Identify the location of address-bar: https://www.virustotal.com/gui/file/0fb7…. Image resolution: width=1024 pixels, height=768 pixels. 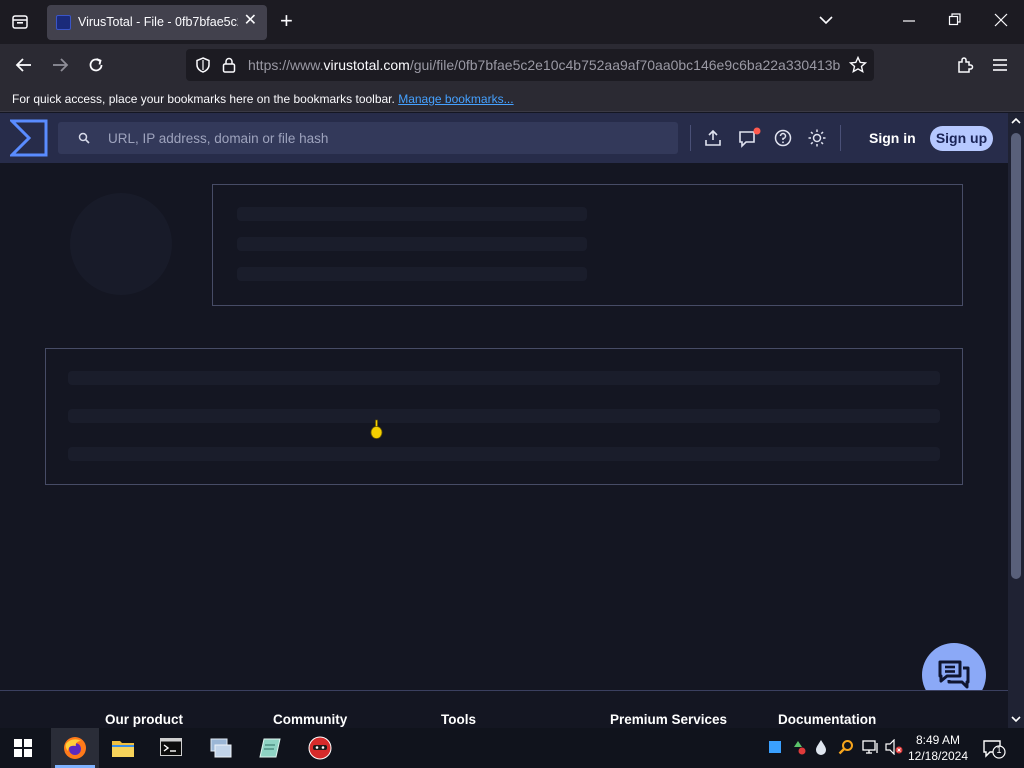
(530, 65).